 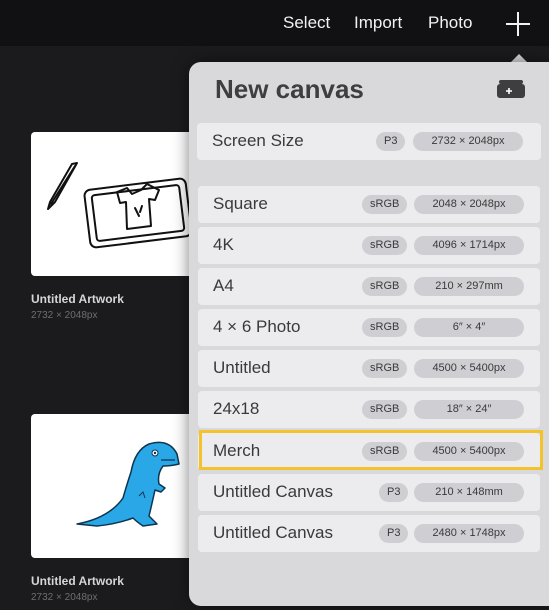 I want to click on canvas-name: Screen Size, so click(x=258, y=140).